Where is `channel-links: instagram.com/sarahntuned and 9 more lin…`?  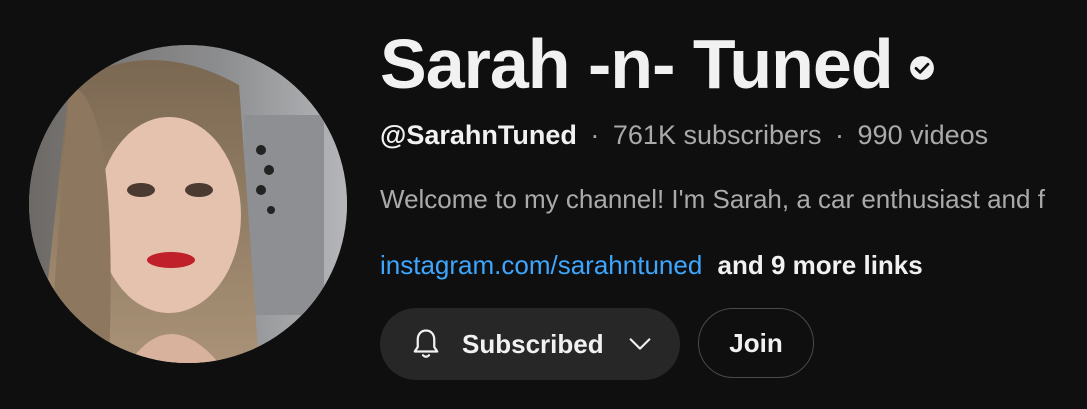 channel-links: instagram.com/sarahntuned and 9 more lin… is located at coordinates (651, 265).